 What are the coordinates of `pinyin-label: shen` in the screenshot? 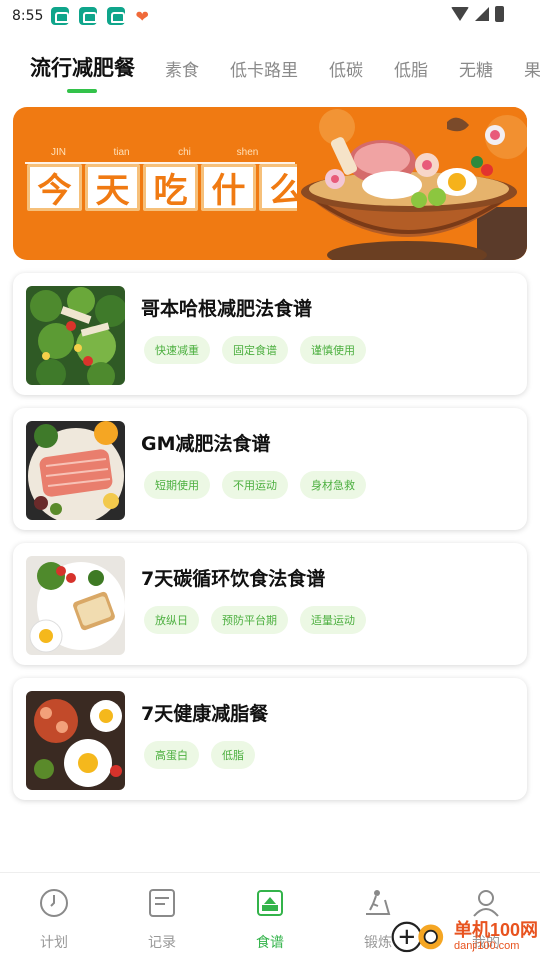 It's located at (247, 152).